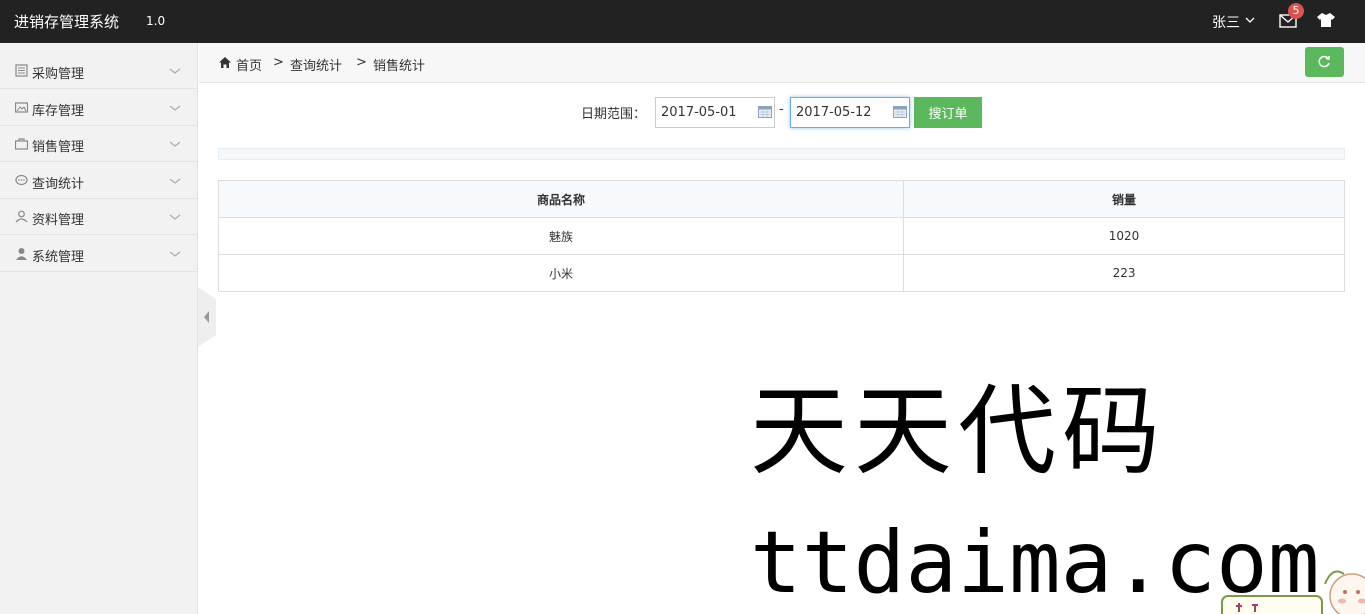 Image resolution: width=1365 pixels, height=614 pixels. Describe the element at coordinates (21, 180) in the screenshot. I see `chat-icon` at that location.